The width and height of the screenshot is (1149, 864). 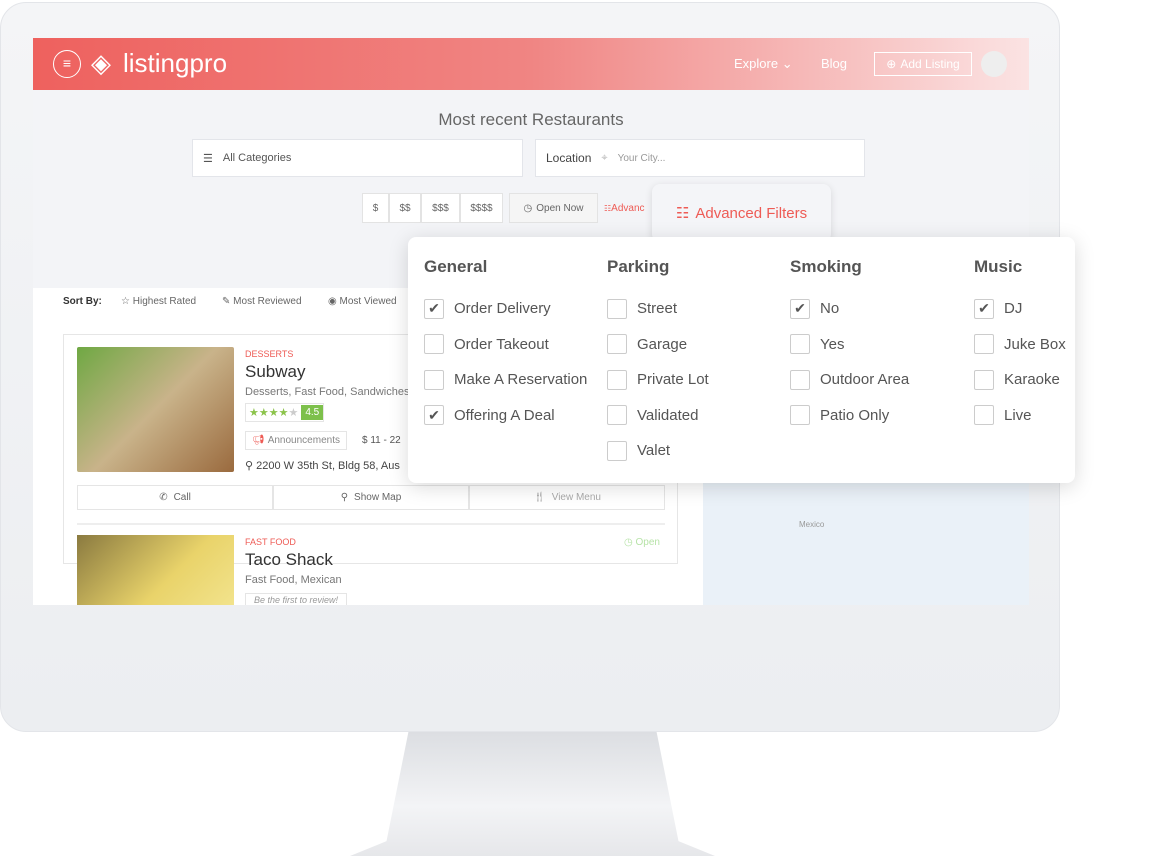 I want to click on open-status: ◷ Open, so click(x=642, y=542).